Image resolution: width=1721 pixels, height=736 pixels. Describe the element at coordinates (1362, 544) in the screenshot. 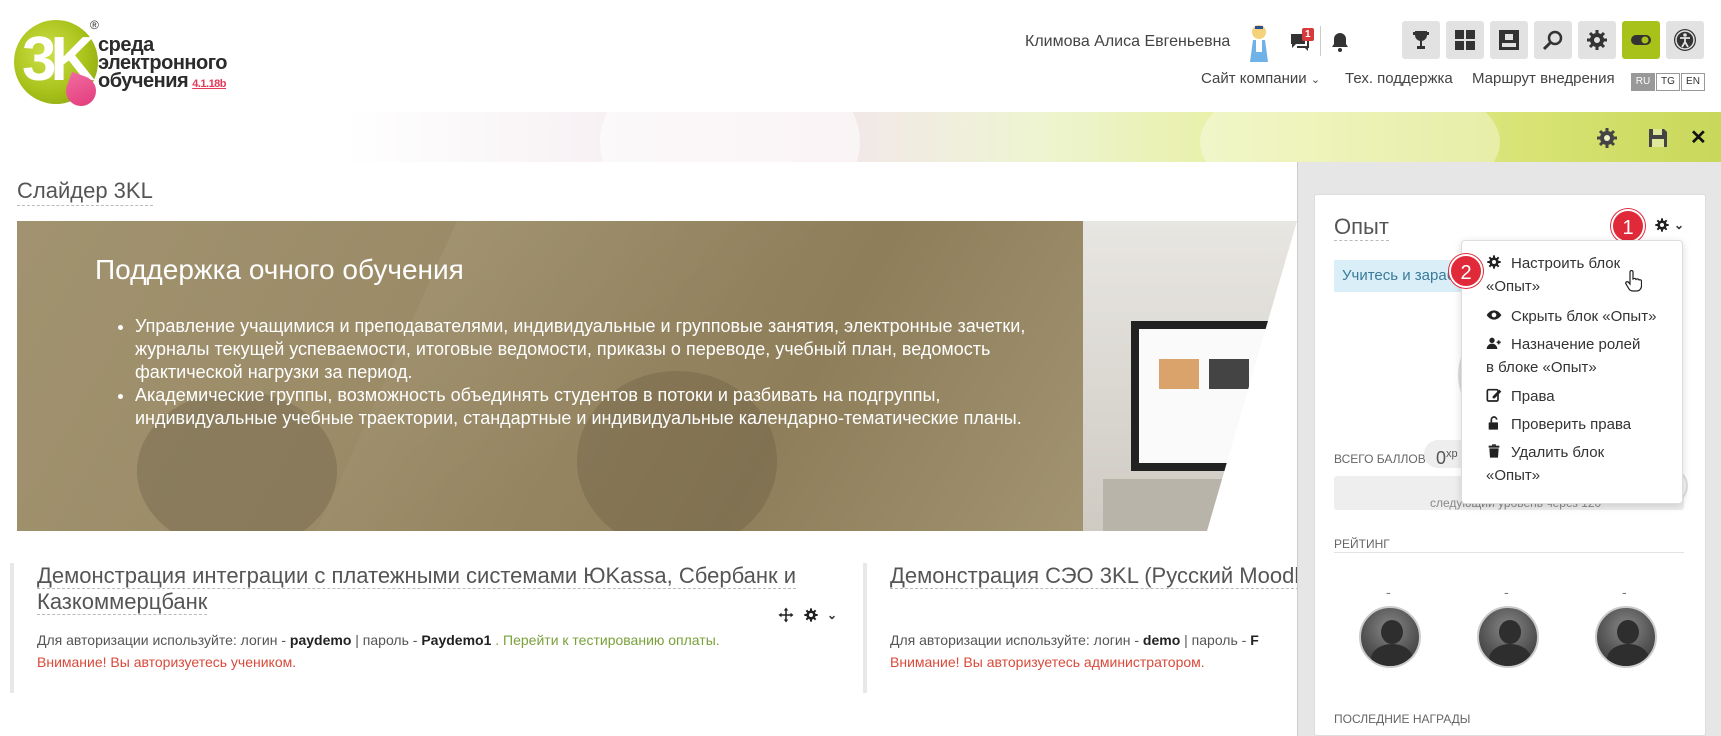

I see `rating-label: РЕЙТИНГ` at that location.